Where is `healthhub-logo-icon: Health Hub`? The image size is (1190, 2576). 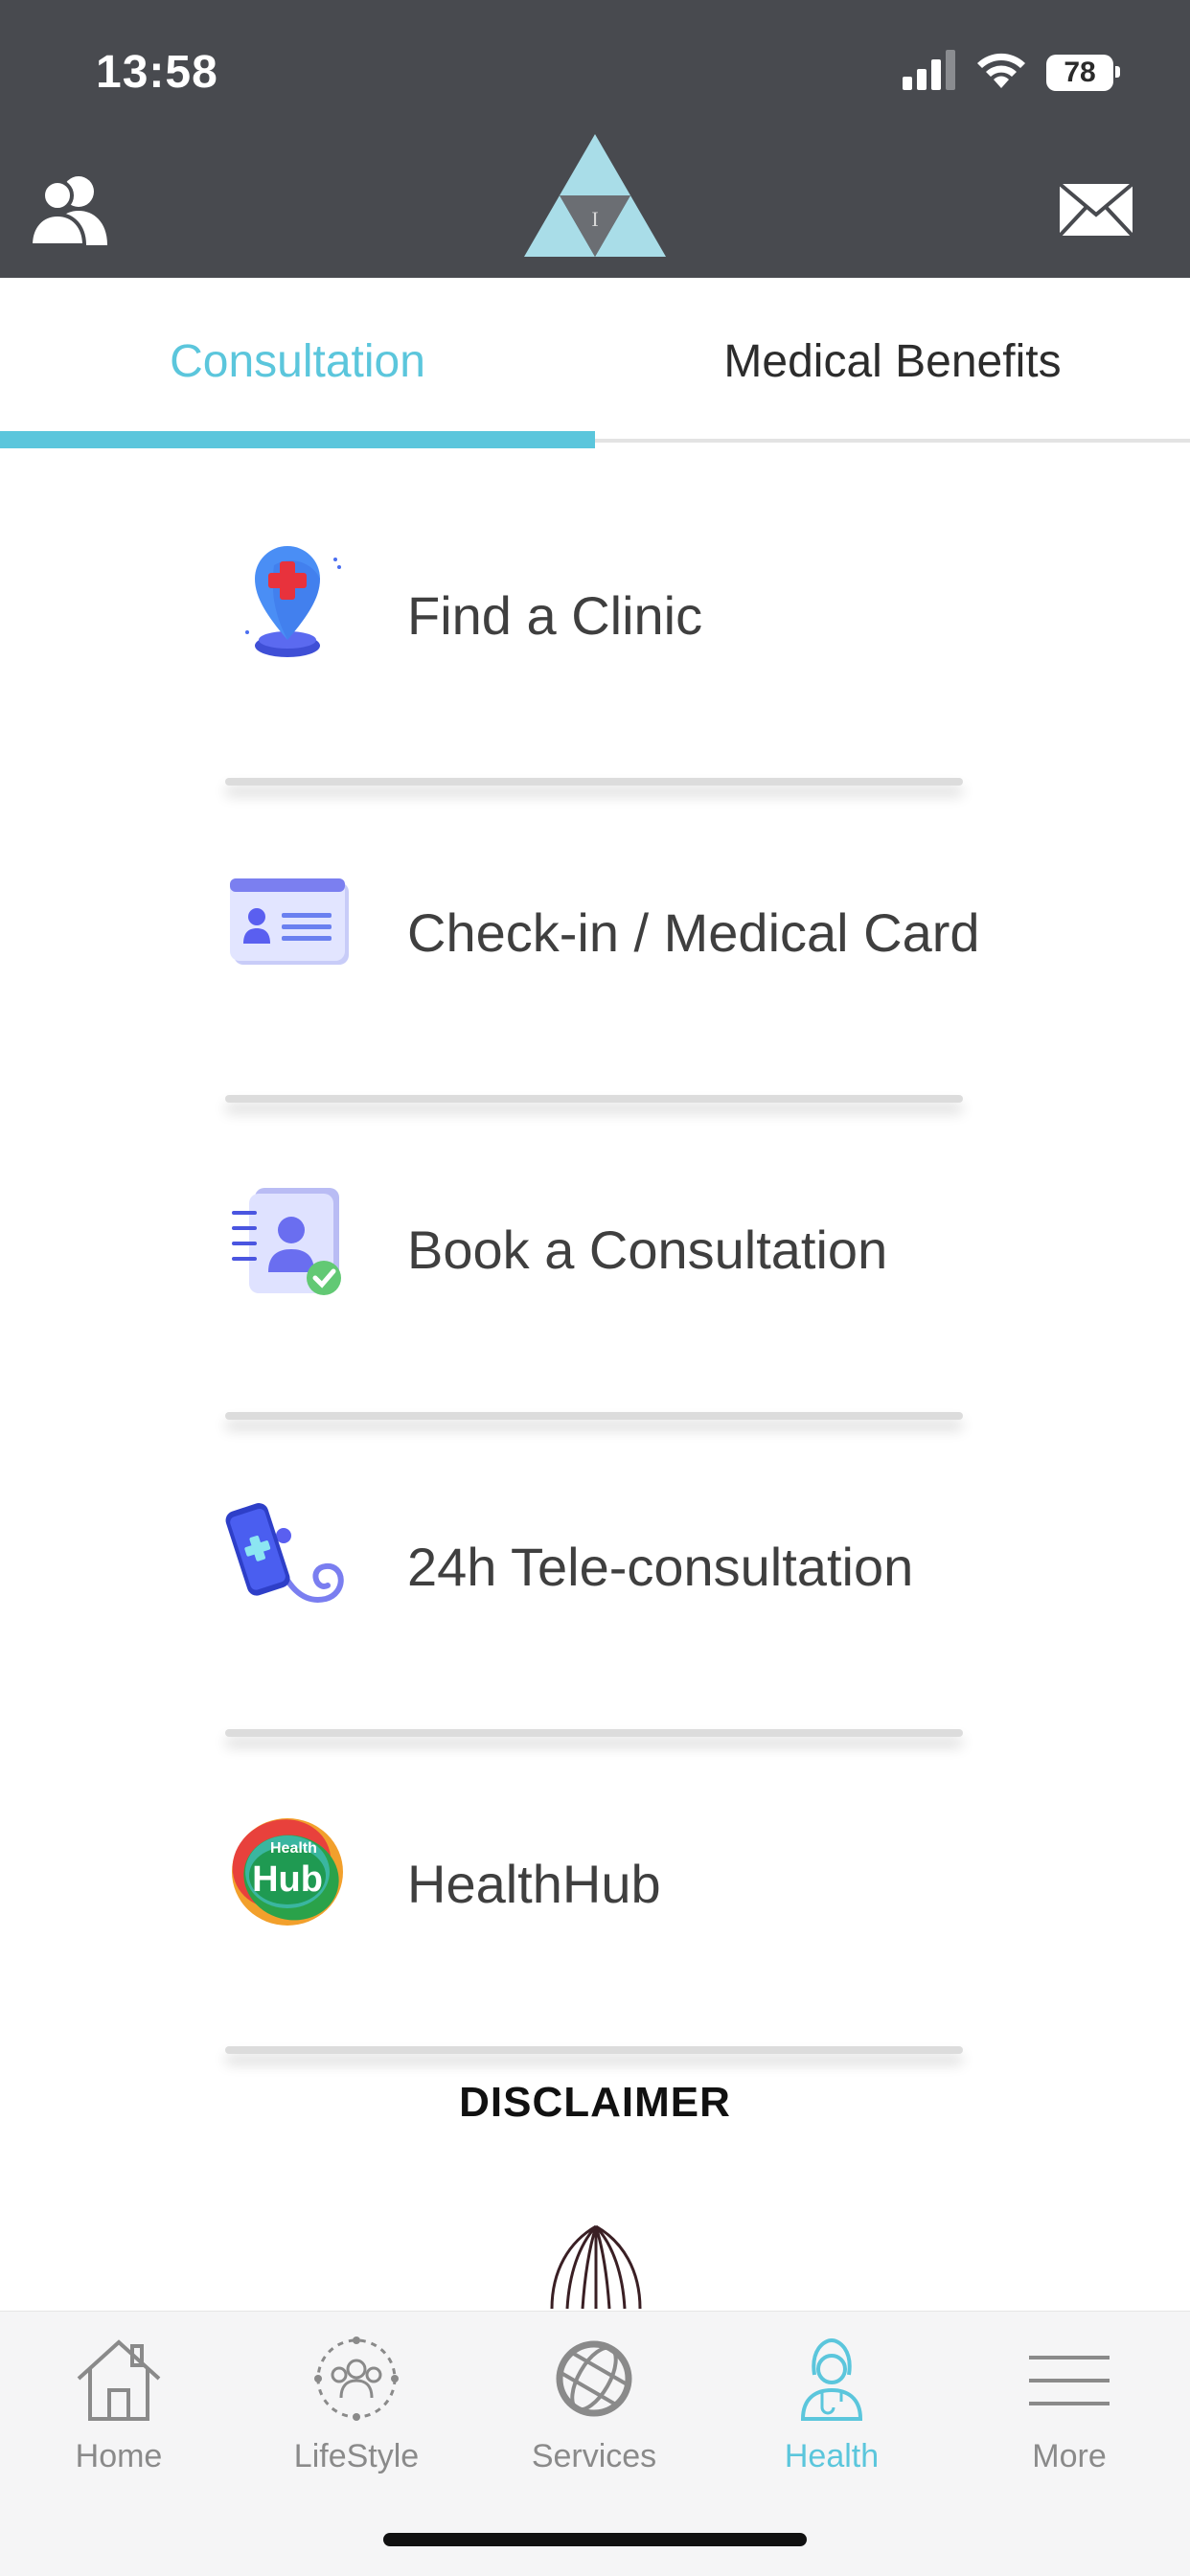
healthhub-logo-icon: Health Hub is located at coordinates (287, 1872).